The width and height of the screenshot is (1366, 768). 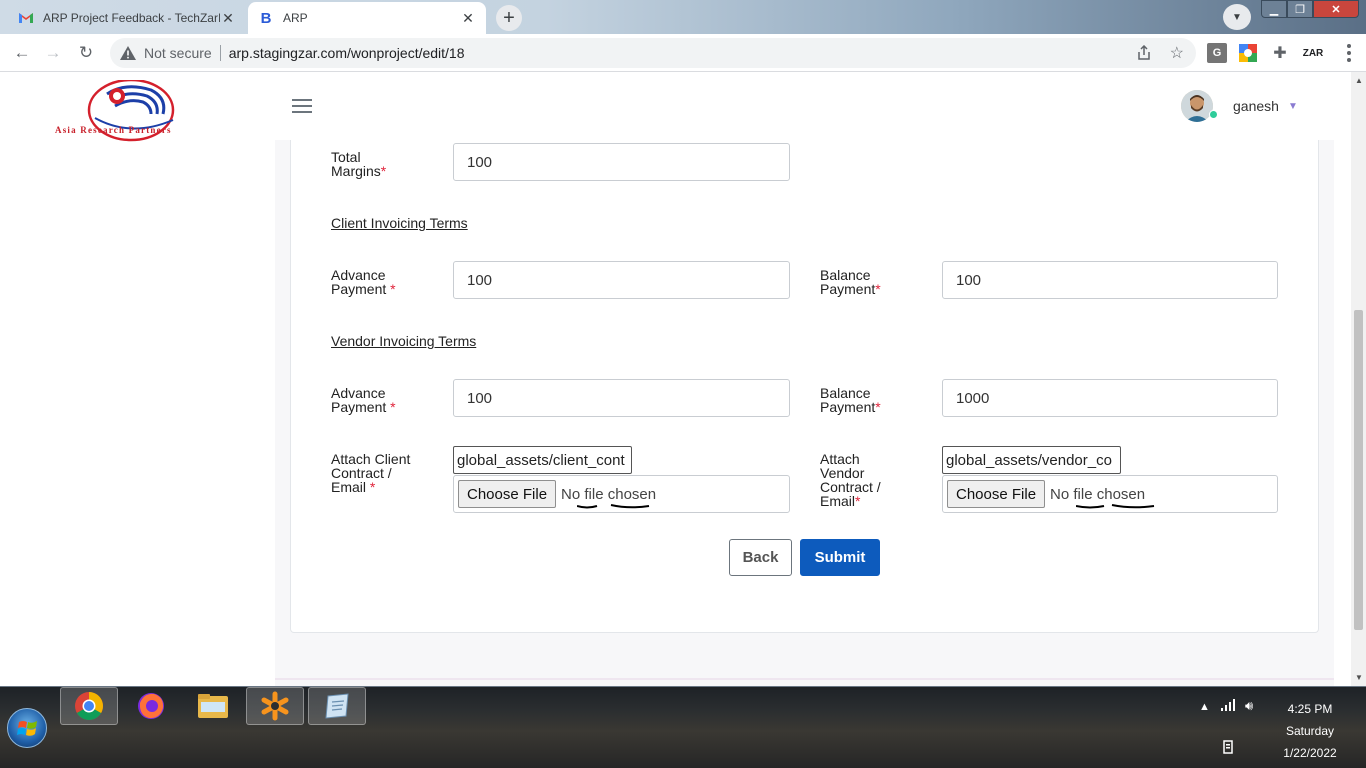 I want to click on minimize-window-button: ▁, so click(x=1274, y=9).